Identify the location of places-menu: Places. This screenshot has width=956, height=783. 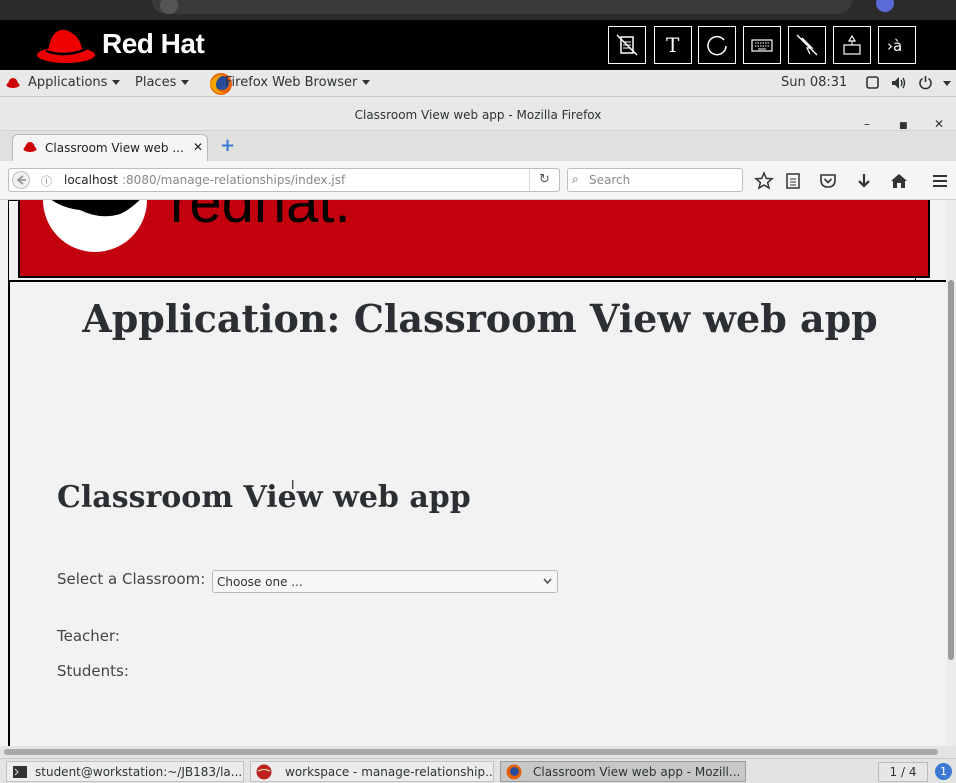
(162, 82).